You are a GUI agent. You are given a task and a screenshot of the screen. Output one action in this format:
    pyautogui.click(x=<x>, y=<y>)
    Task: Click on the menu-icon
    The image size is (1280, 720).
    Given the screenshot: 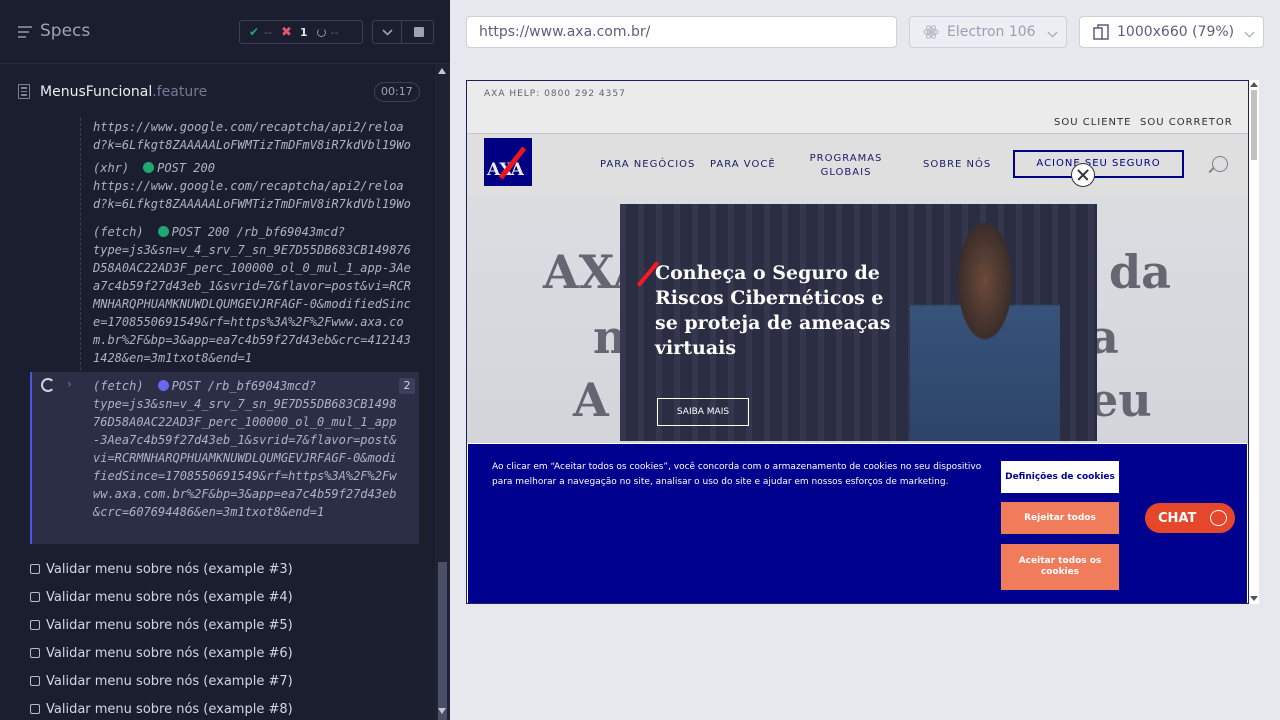 What is the action you would take?
    pyautogui.click(x=25, y=32)
    